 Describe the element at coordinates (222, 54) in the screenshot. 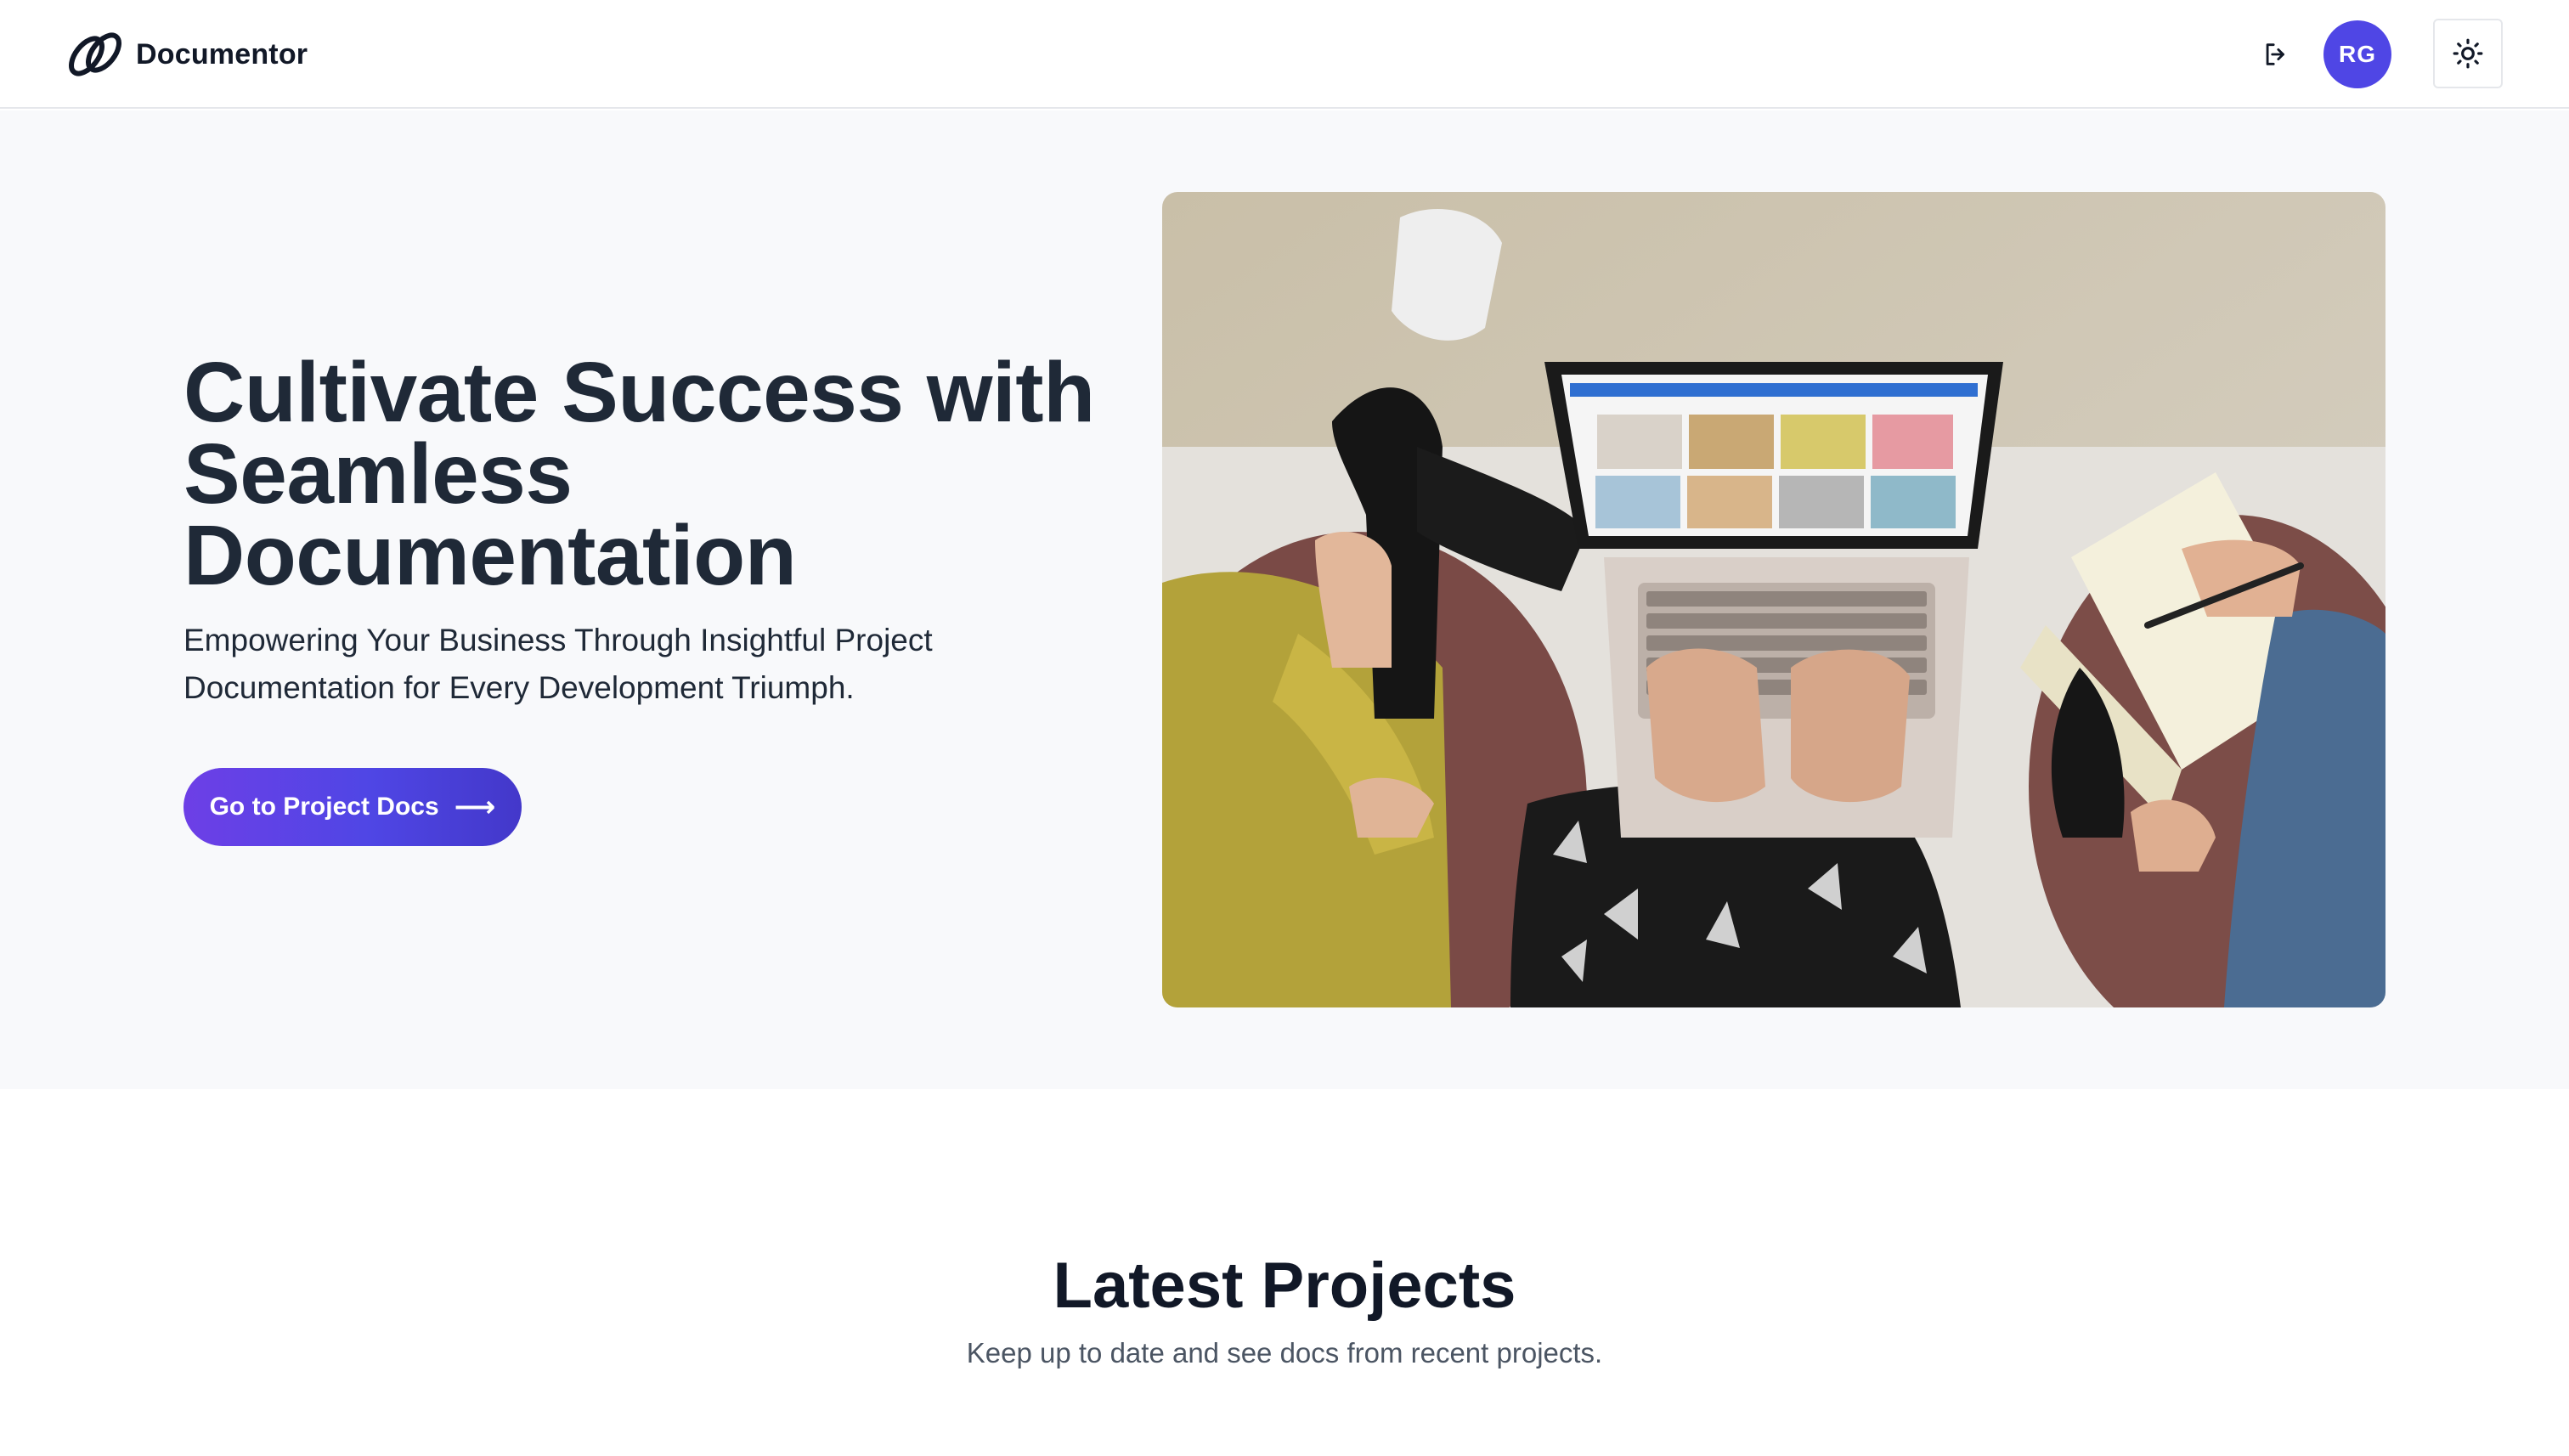

I see `brand-name: Documentor` at that location.